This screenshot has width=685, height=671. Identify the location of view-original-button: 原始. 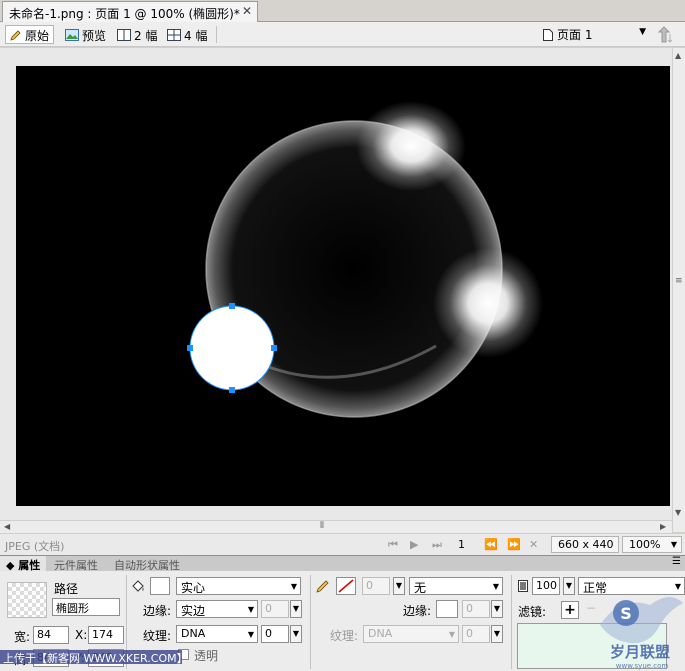
(30, 34).